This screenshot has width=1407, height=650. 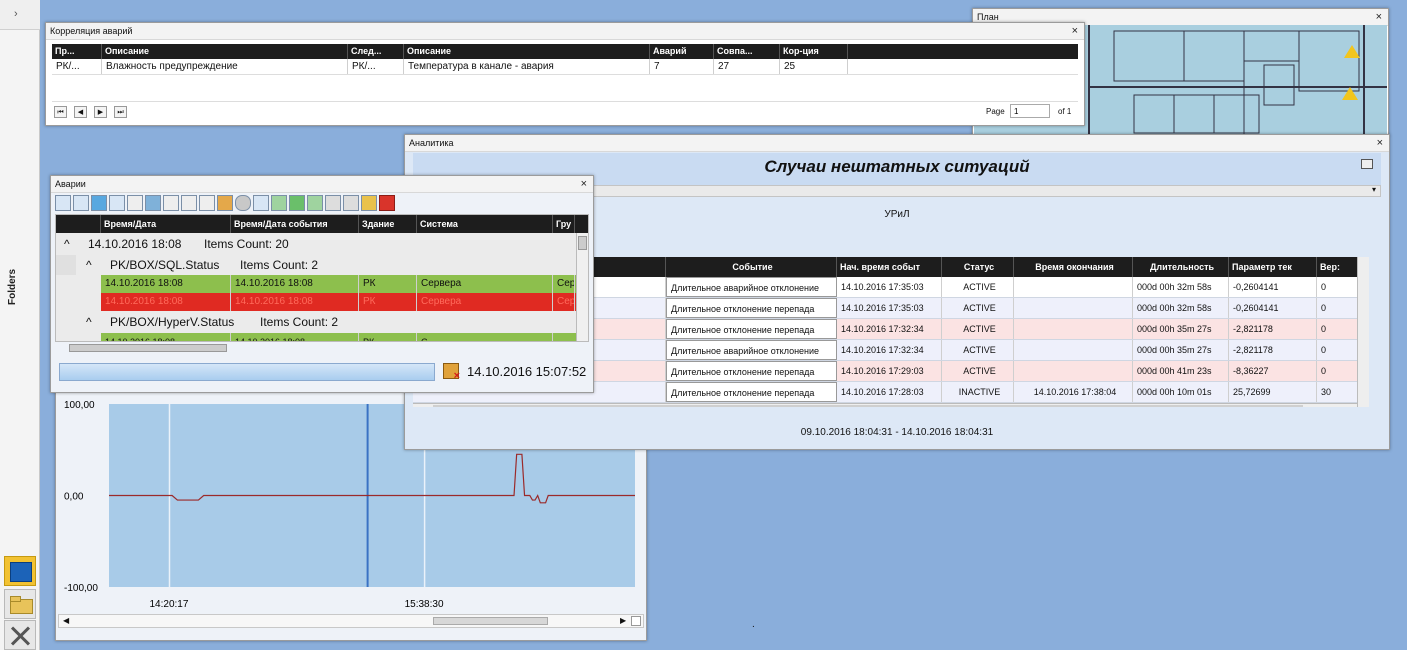 I want to click on prev-page-button: ◀, so click(x=80, y=112).